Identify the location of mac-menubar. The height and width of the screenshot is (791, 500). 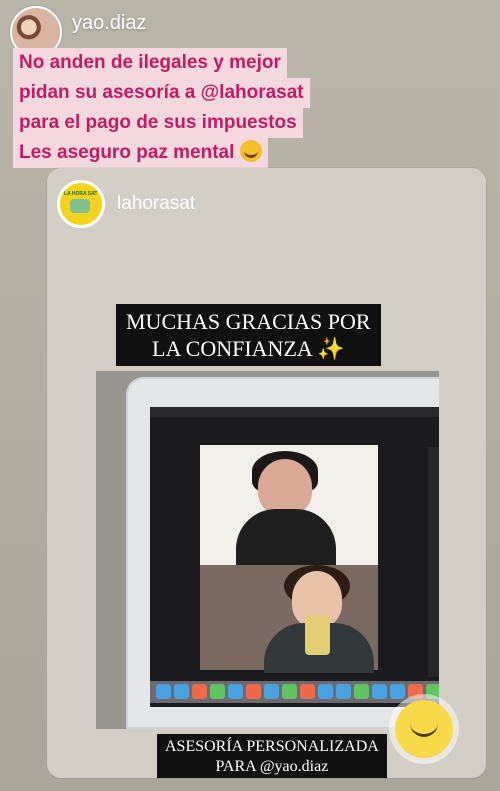
(294, 412).